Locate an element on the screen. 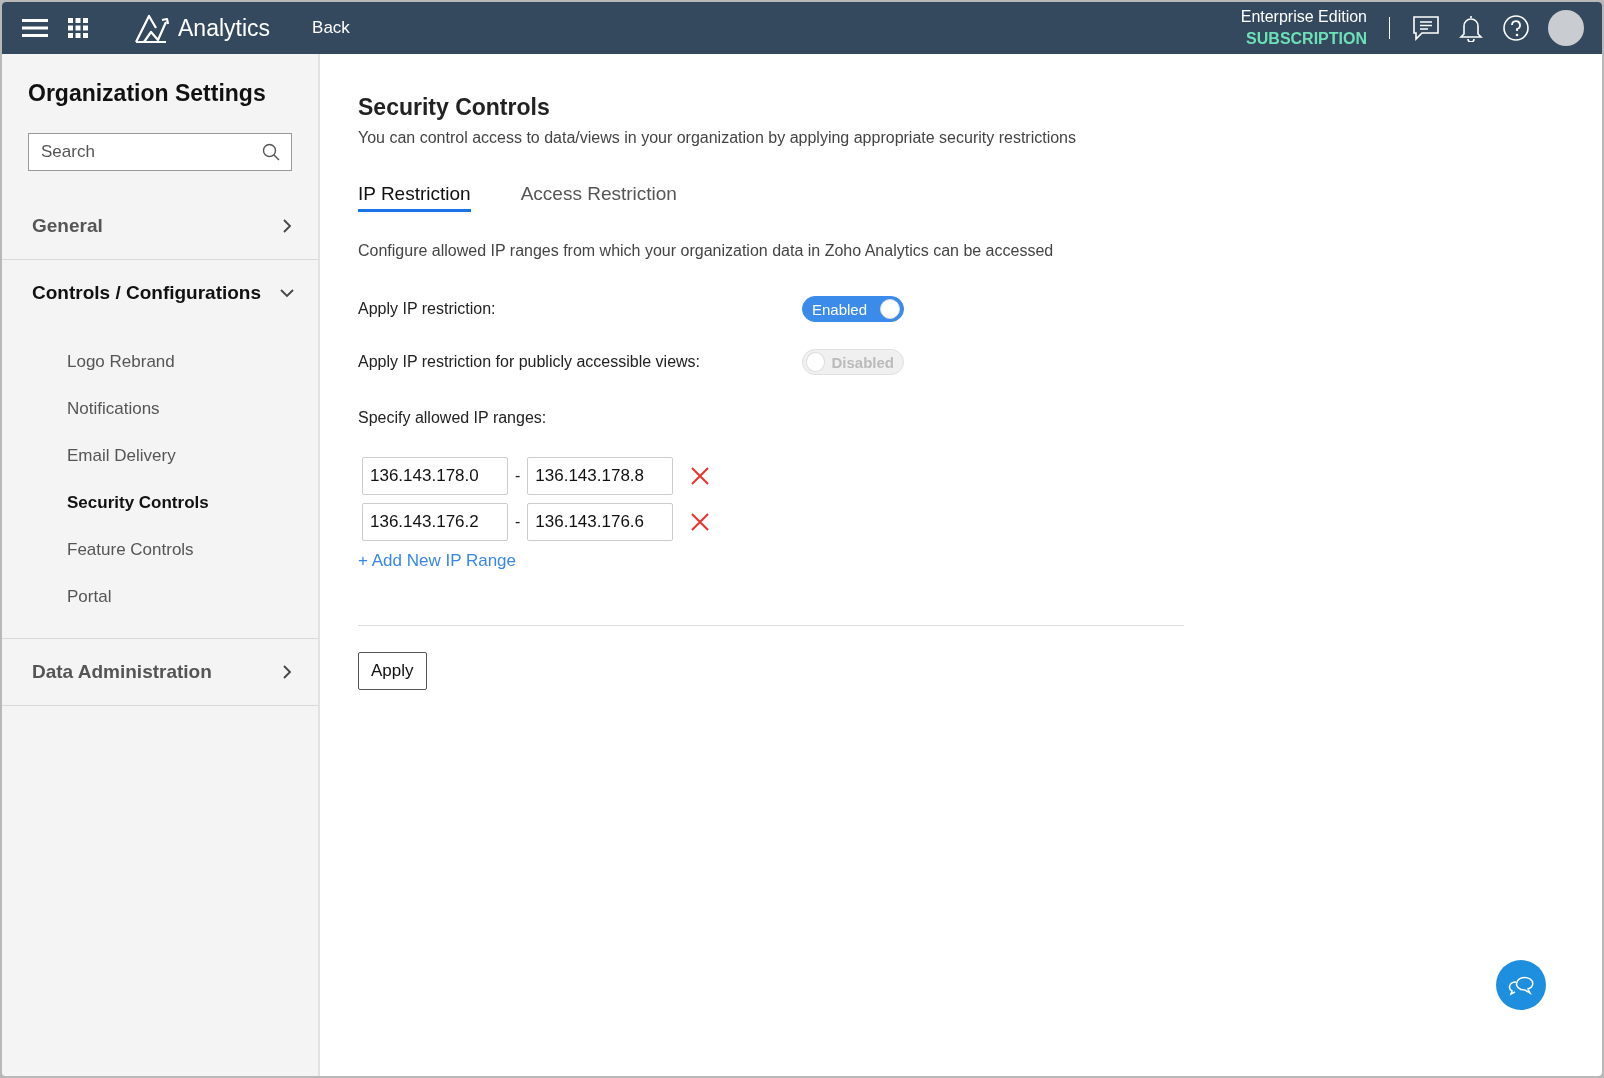  ip-input-field: 136.143.176.6 is located at coordinates (600, 522).